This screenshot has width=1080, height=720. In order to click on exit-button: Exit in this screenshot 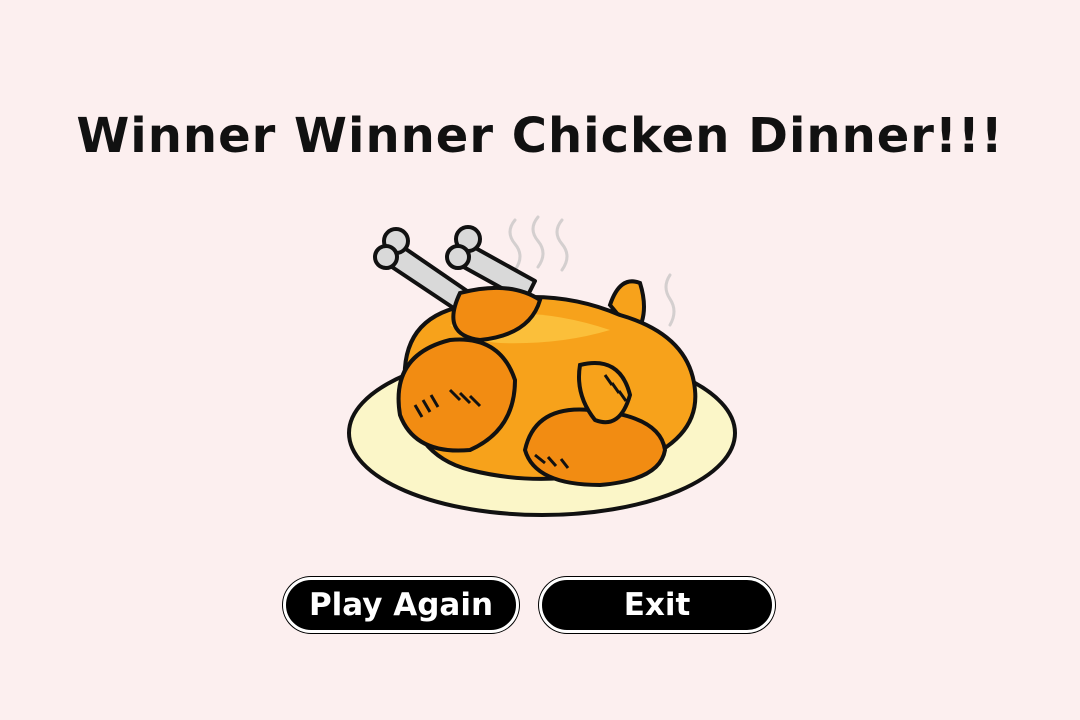, I will do `click(657, 605)`.